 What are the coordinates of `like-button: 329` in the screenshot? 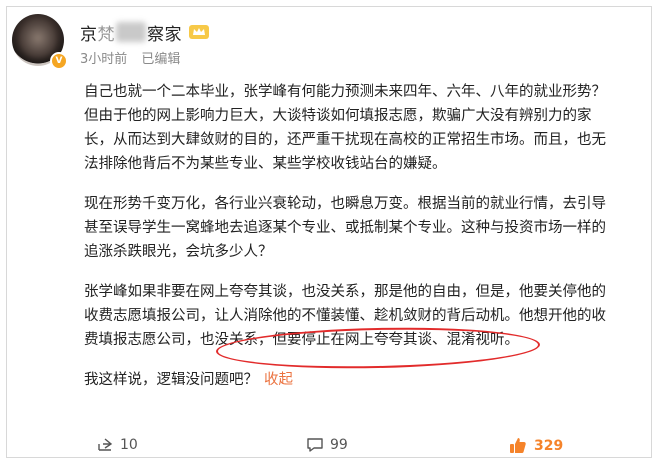 It's located at (535, 446).